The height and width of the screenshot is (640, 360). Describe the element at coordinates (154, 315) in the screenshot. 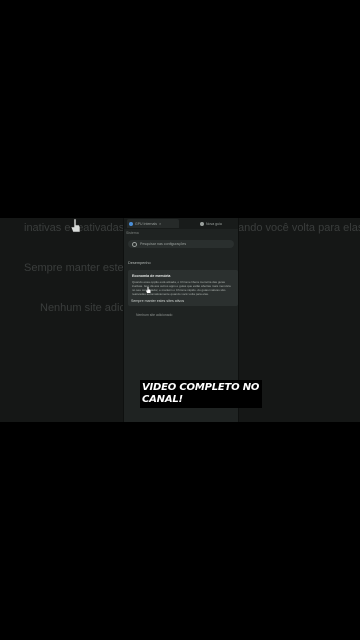

I see `no-sites-text: Nenhum site adicionado` at that location.